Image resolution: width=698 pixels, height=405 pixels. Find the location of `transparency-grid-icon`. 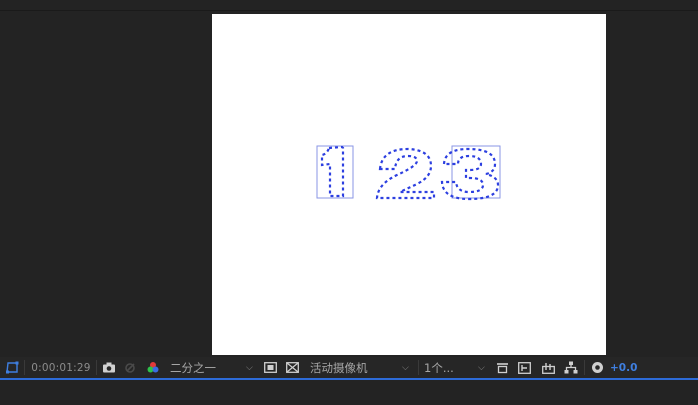

transparency-grid-icon is located at coordinates (292, 367).